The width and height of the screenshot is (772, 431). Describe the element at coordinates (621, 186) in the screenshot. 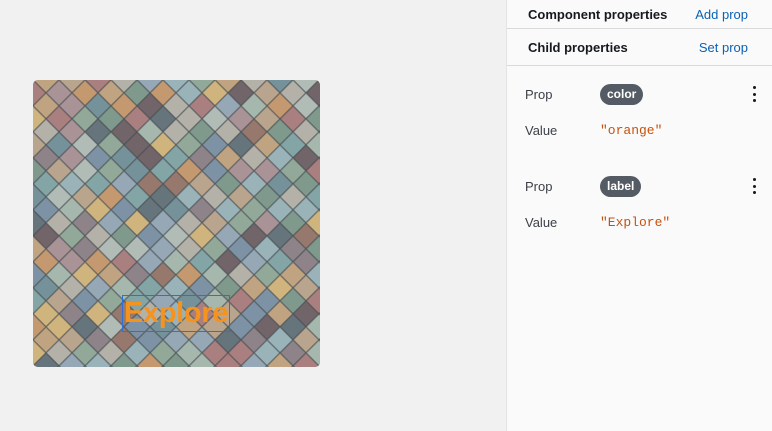

I see `prop-name-chip: label` at that location.